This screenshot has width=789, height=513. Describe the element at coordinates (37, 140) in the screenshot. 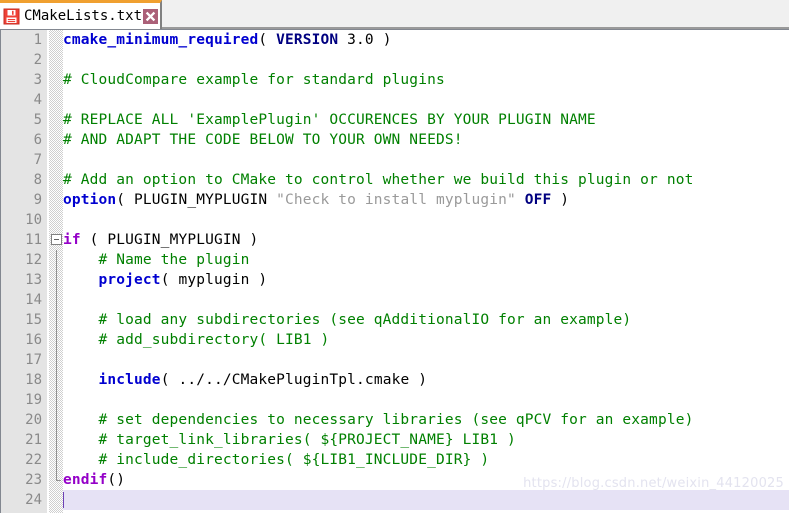

I see `line-number: 6` at that location.